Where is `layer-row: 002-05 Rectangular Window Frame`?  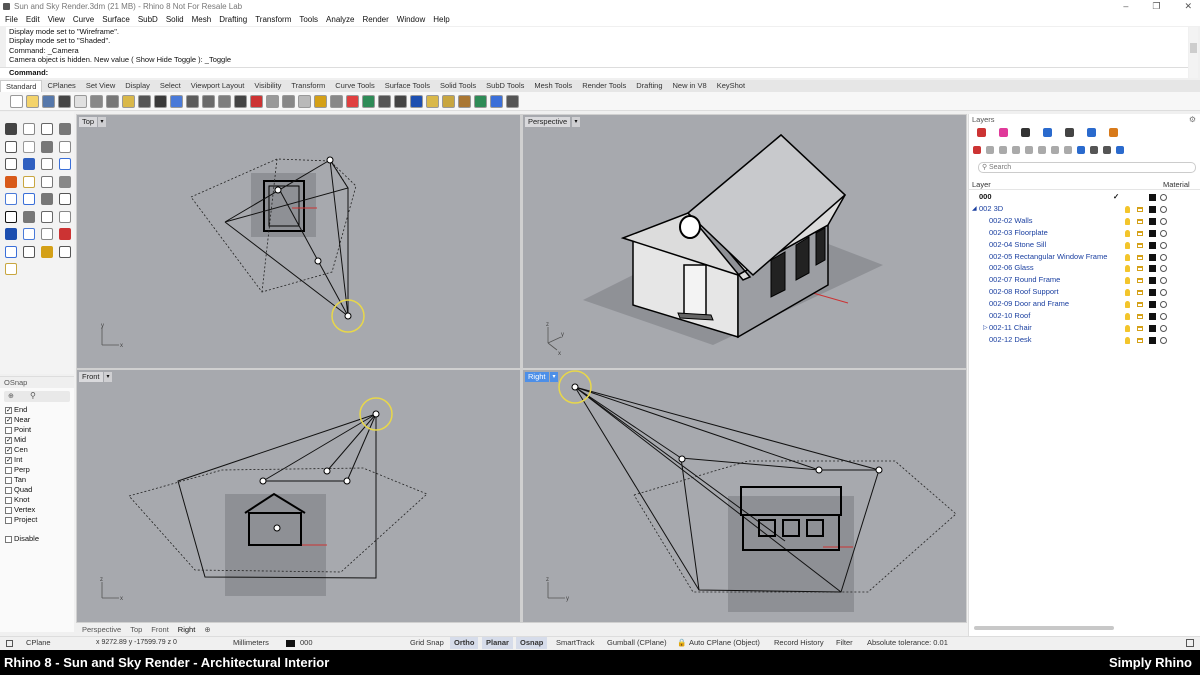
layer-row: 002-05 Rectangular Window Frame is located at coordinates (1084, 257).